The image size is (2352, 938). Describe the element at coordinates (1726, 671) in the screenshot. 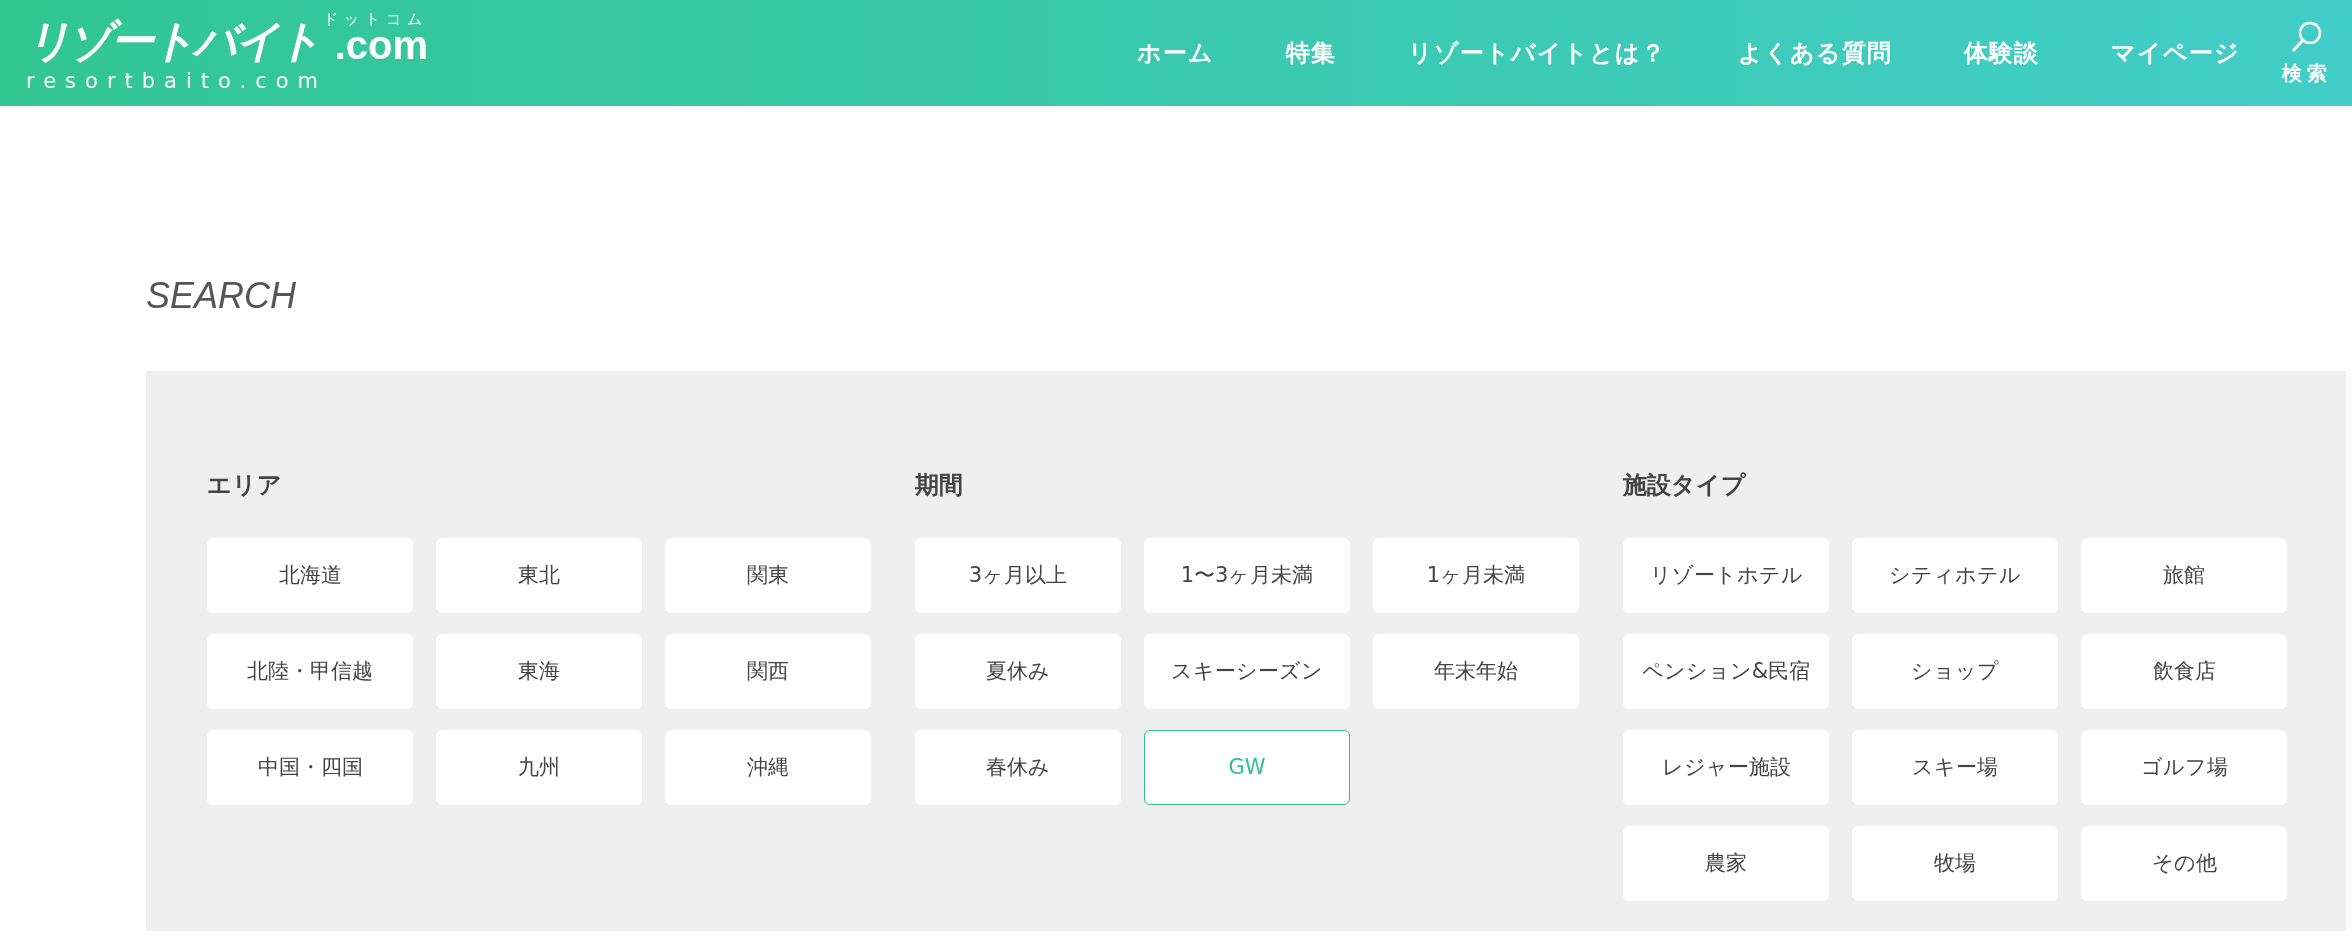

I see `filter-option: ペンション&民宿` at that location.